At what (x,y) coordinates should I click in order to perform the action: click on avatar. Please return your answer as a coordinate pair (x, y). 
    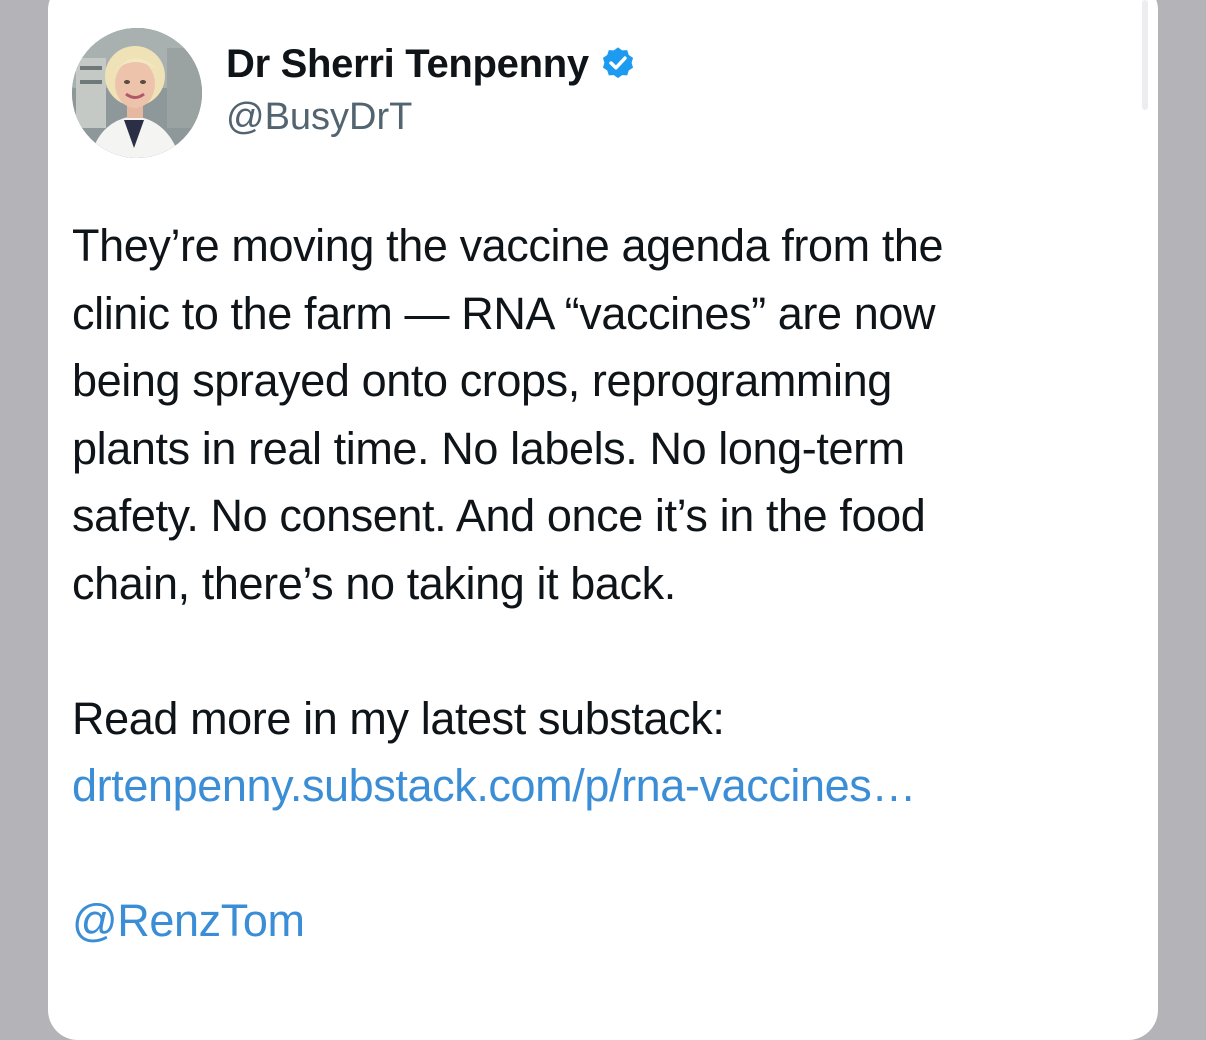
    Looking at the image, I should click on (137, 93).